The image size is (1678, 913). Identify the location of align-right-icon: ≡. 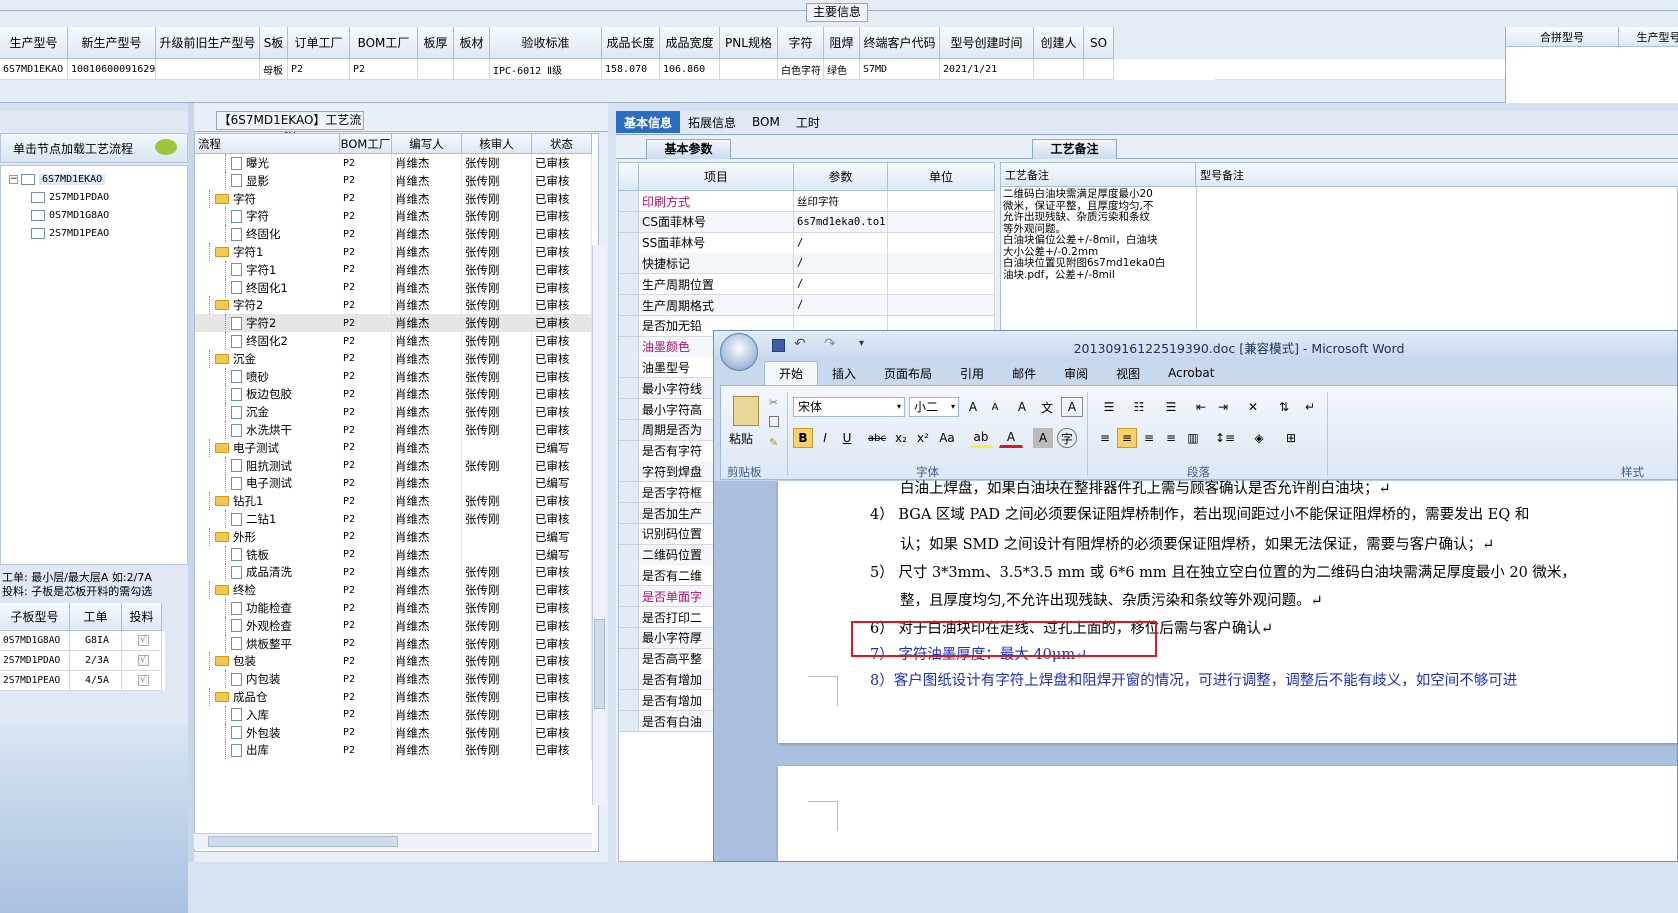
(1149, 438).